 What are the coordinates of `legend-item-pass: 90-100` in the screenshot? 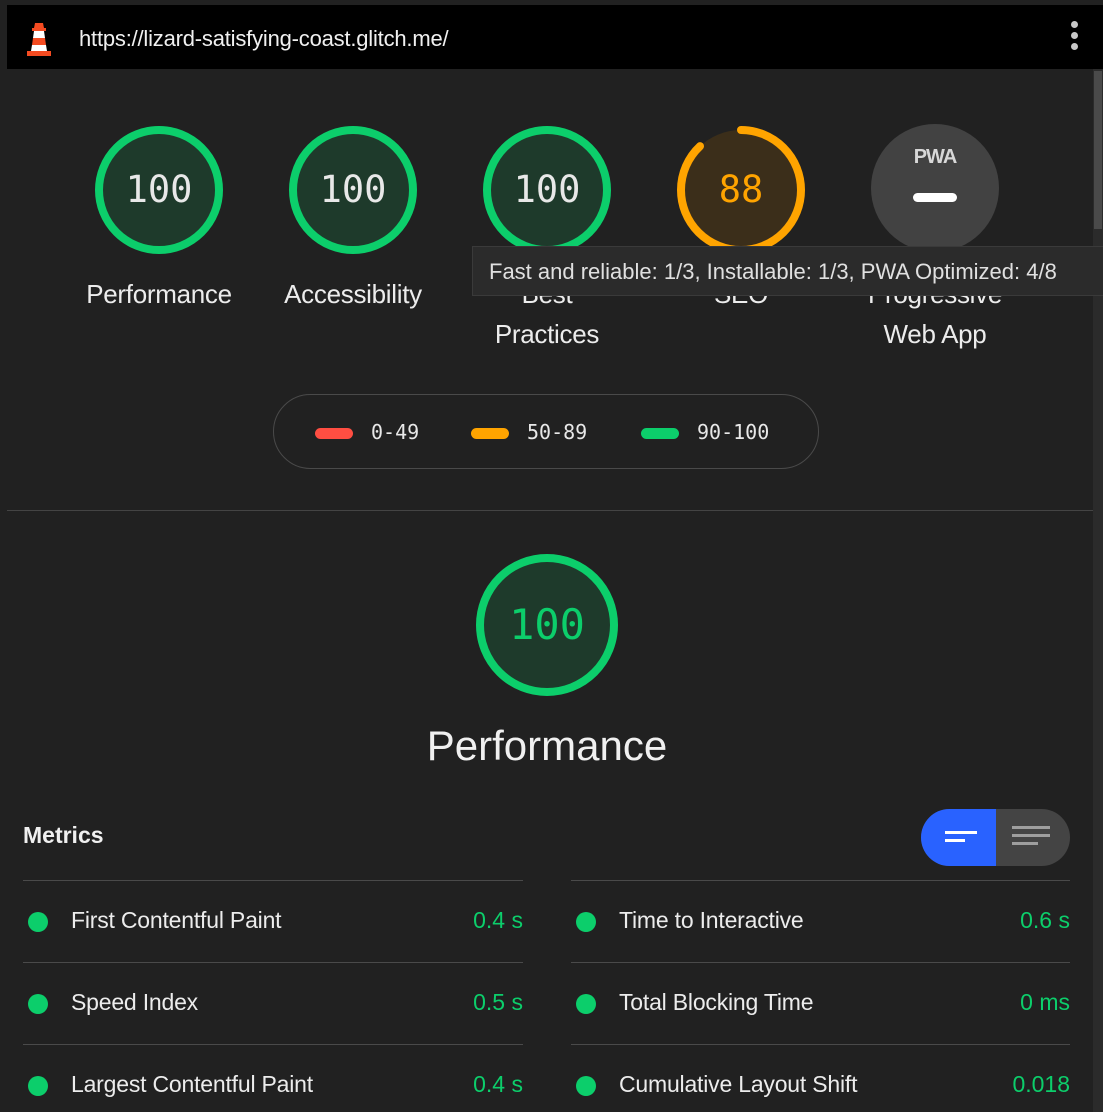 It's located at (705, 432).